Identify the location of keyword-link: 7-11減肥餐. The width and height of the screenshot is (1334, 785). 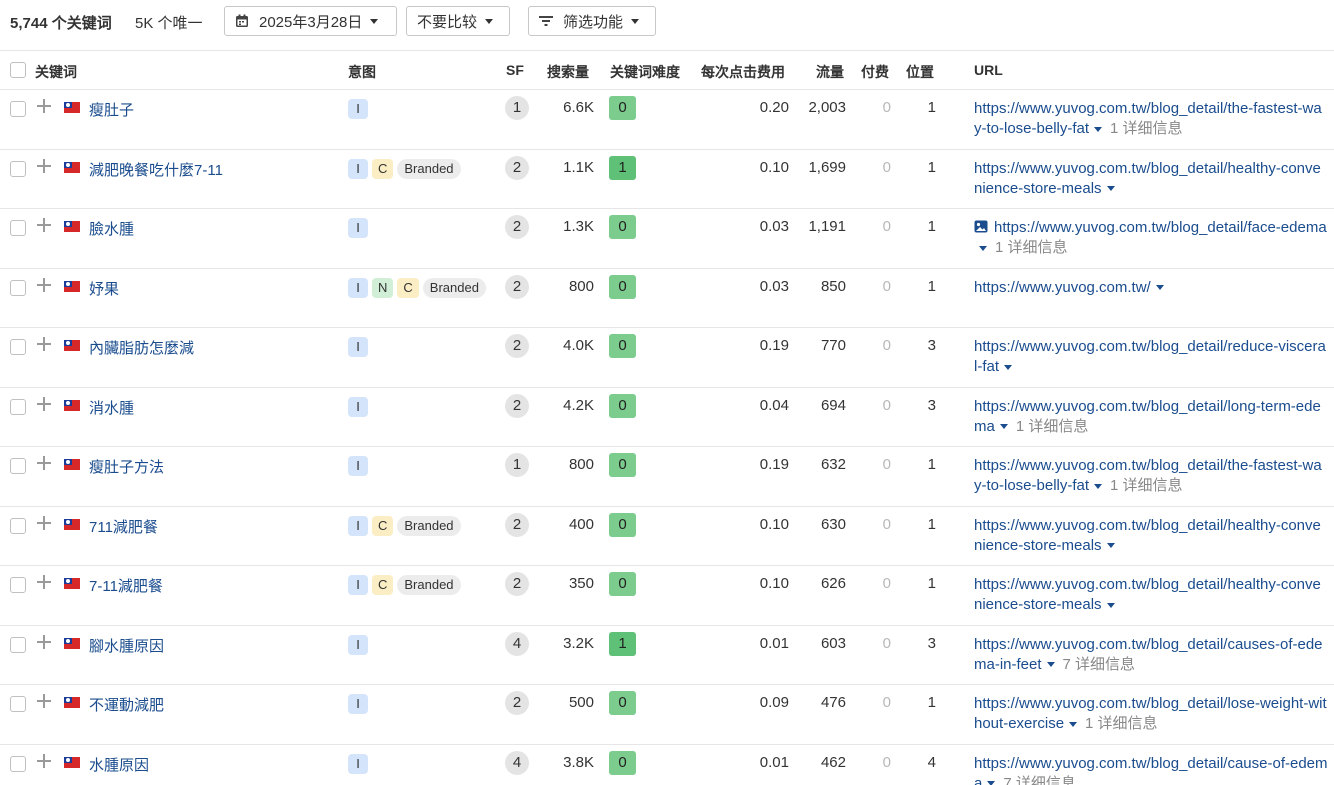
(126, 585).